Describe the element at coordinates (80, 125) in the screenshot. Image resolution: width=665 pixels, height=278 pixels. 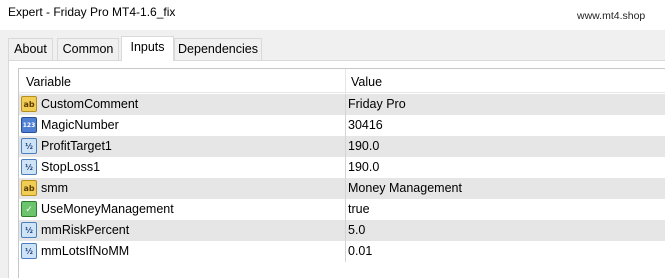
I see `variable-name: MagicNumber` at that location.